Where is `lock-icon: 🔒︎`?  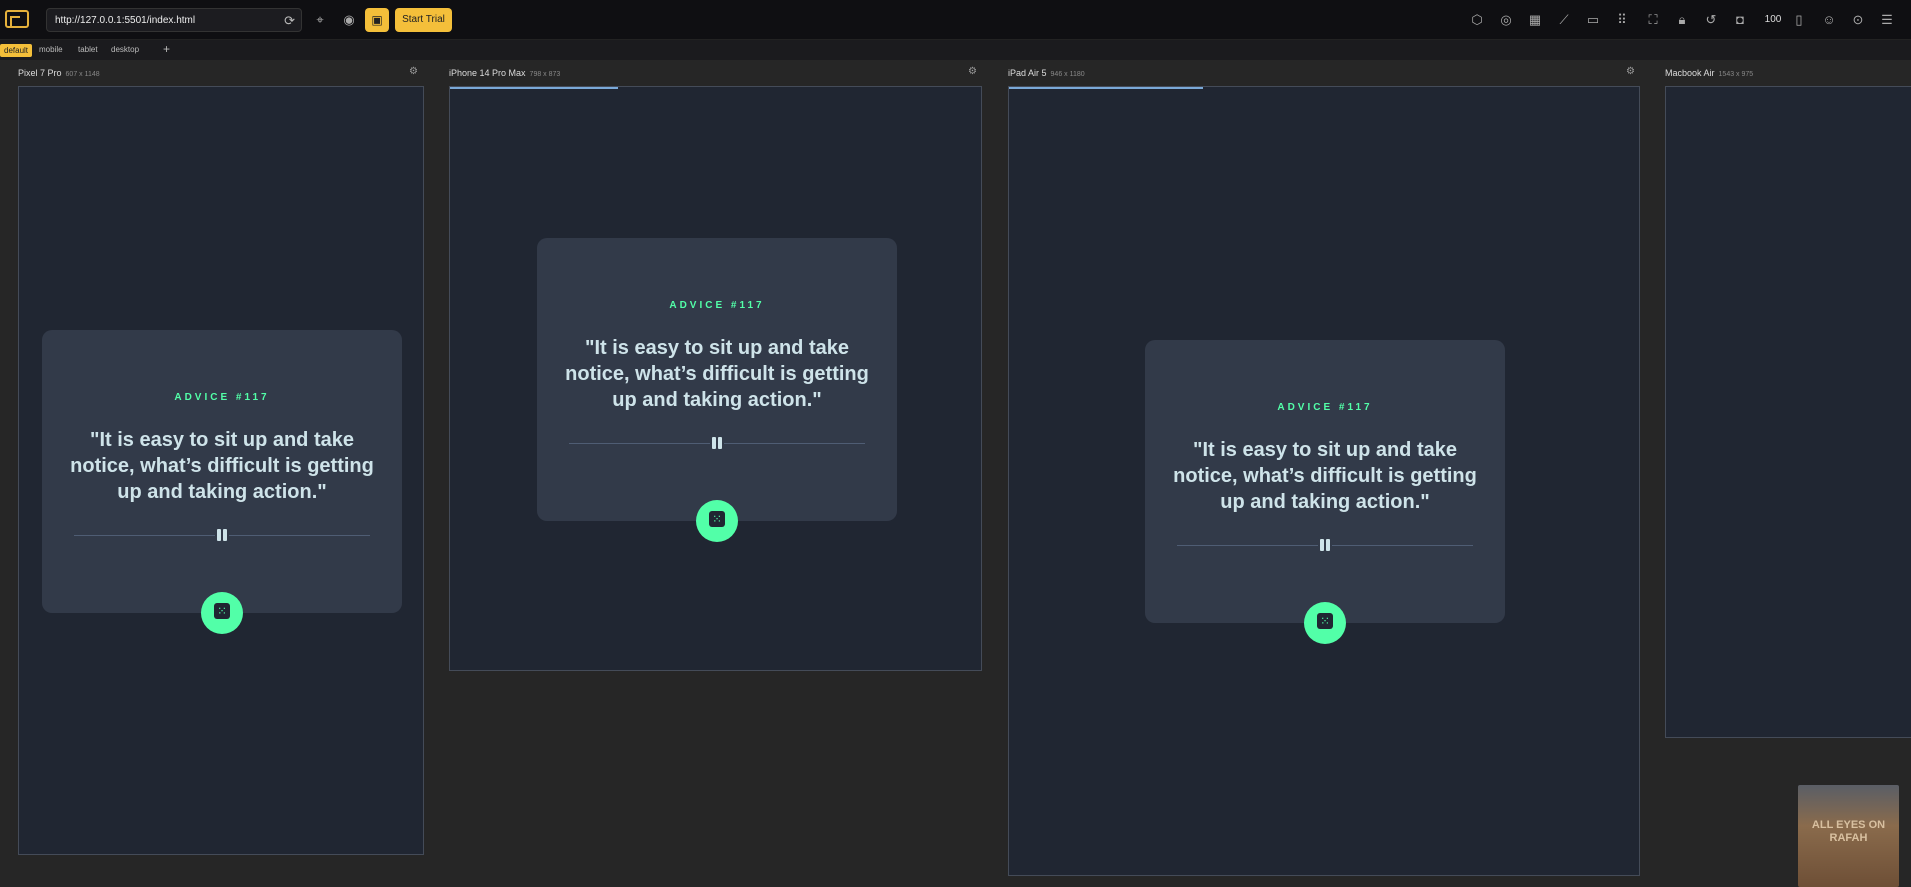 lock-icon: 🔒︎ is located at coordinates (1682, 20).